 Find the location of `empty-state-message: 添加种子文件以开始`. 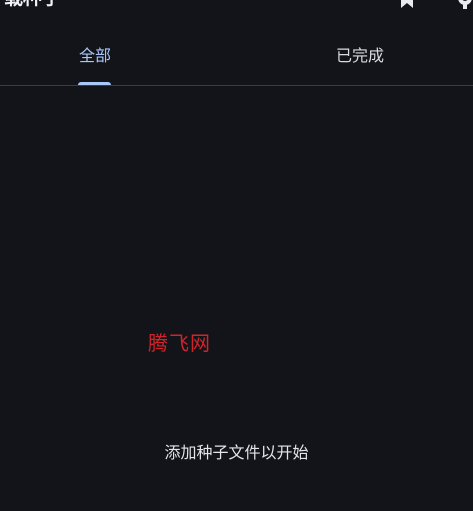

empty-state-message: 添加种子文件以开始 is located at coordinates (236, 452).